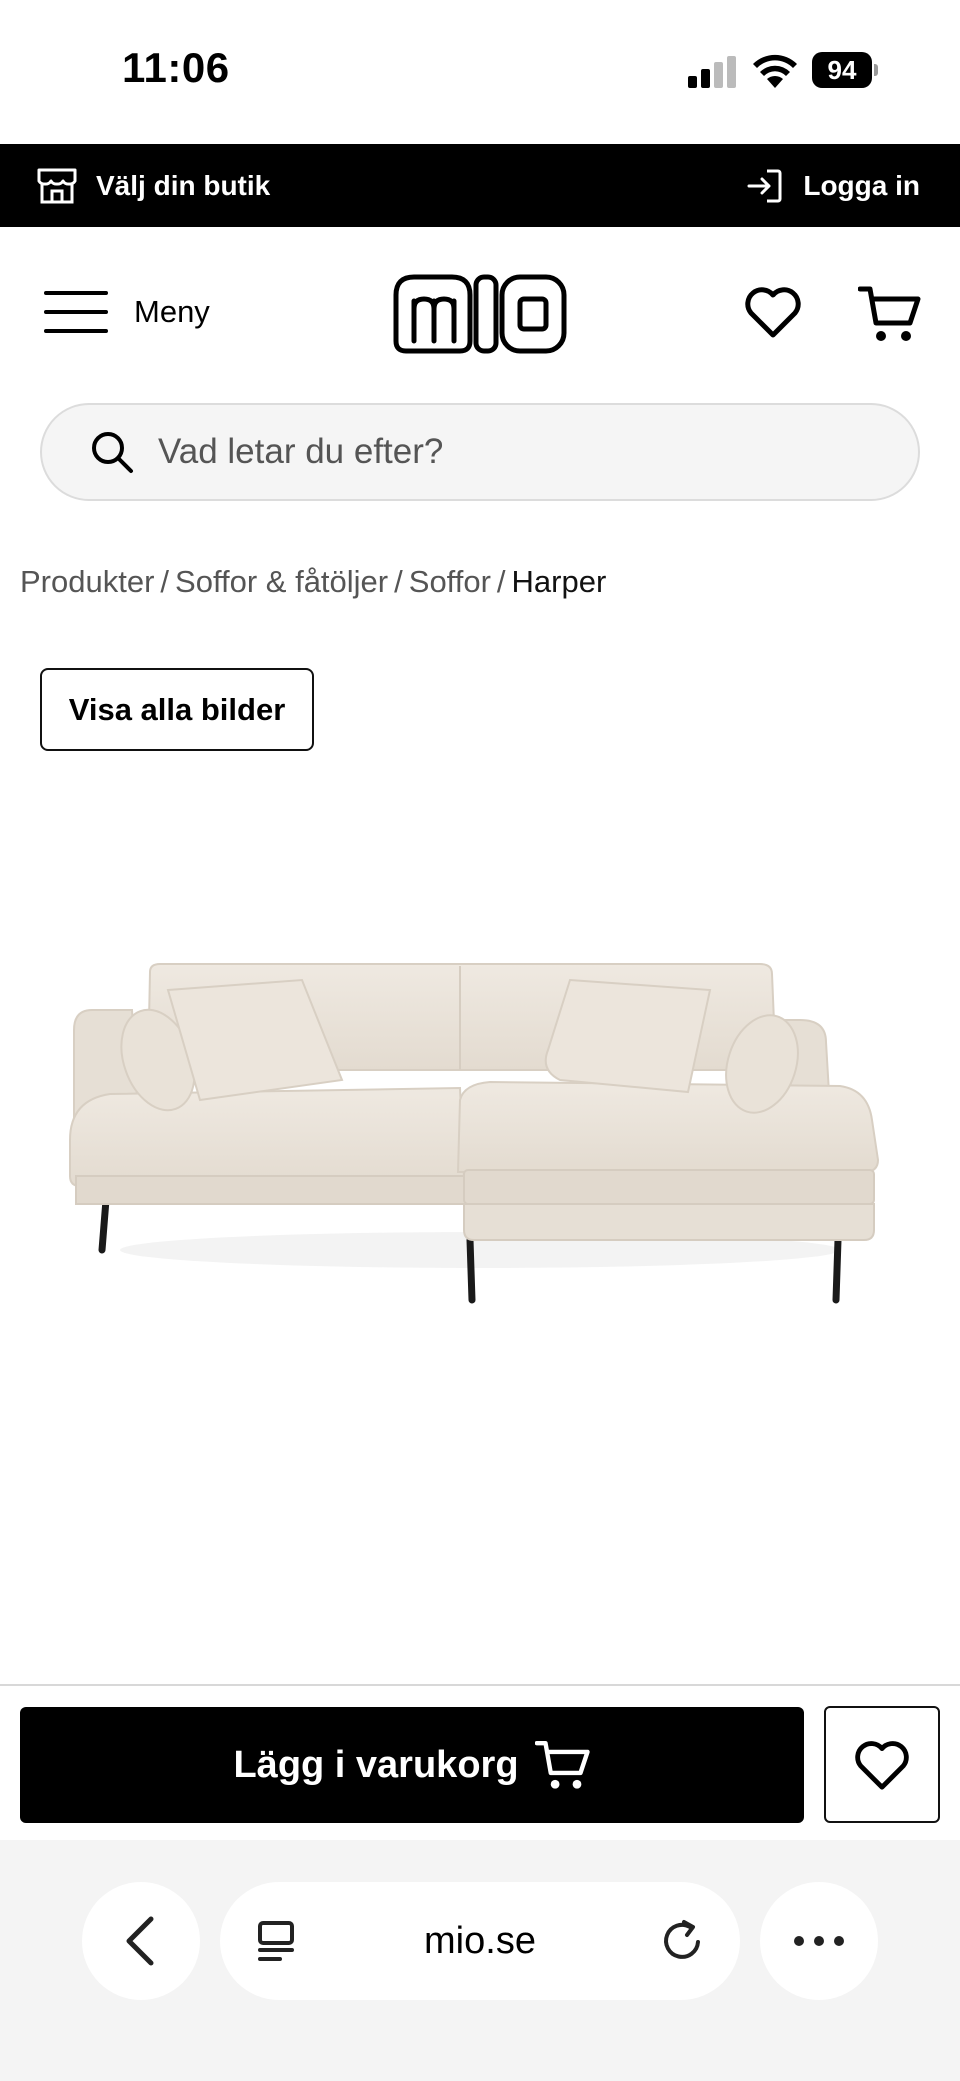 This screenshot has height=2081, width=960. What do you see at coordinates (773, 312) in the screenshot?
I see `favorites-icon` at bounding box center [773, 312].